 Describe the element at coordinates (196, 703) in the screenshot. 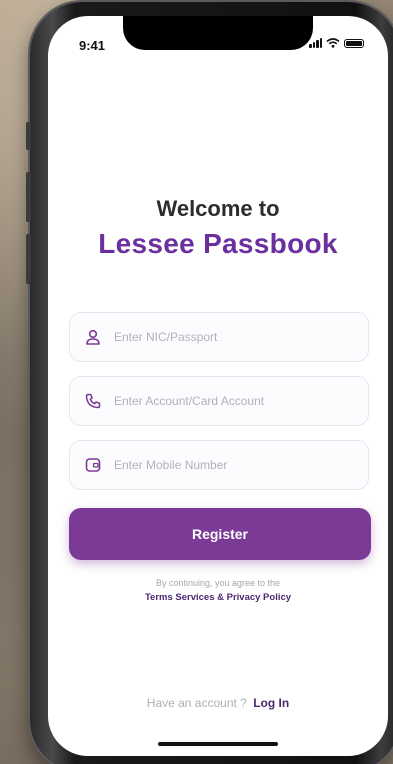

I see `login-prompt-text: Have an account ?` at that location.